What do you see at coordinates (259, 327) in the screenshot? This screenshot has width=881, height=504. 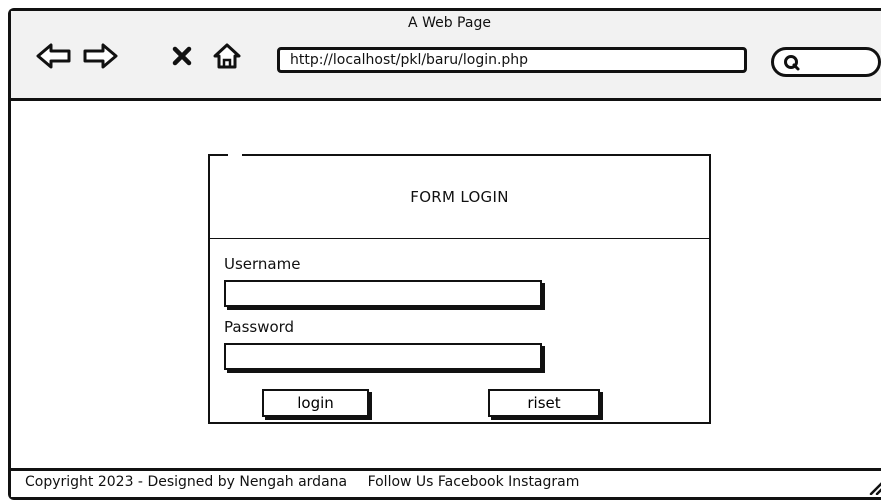 I see `password-label: Password` at bounding box center [259, 327].